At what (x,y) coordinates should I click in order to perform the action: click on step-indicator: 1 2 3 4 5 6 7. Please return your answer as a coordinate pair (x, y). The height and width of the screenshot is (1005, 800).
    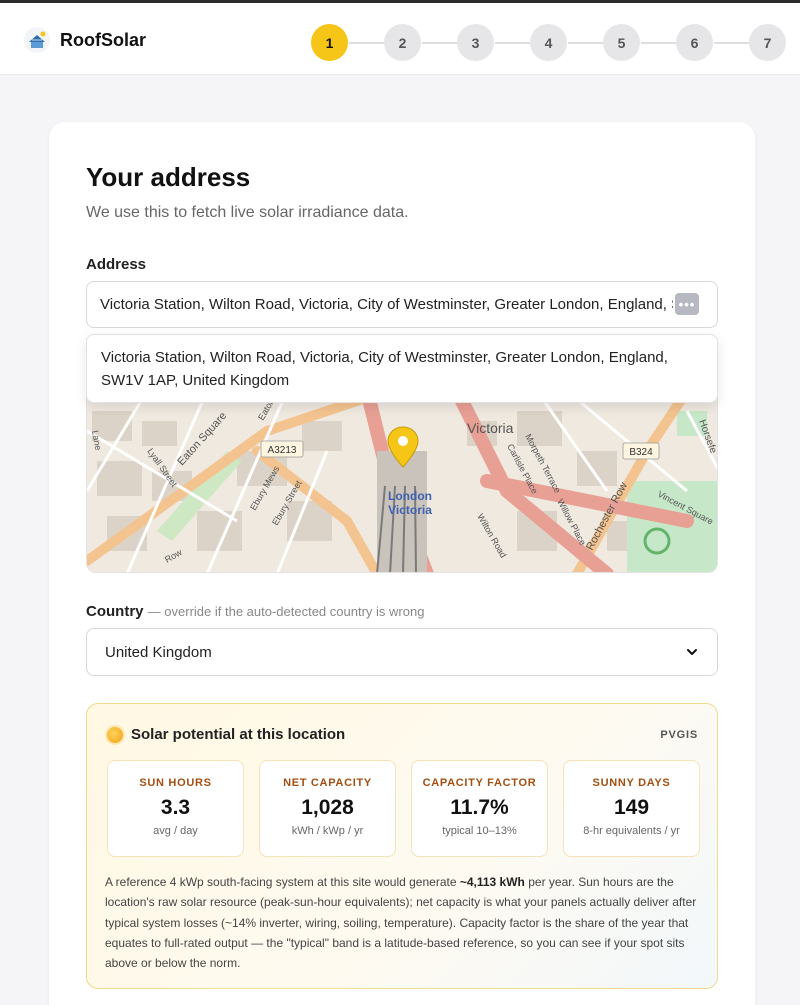
    Looking at the image, I should click on (548, 42).